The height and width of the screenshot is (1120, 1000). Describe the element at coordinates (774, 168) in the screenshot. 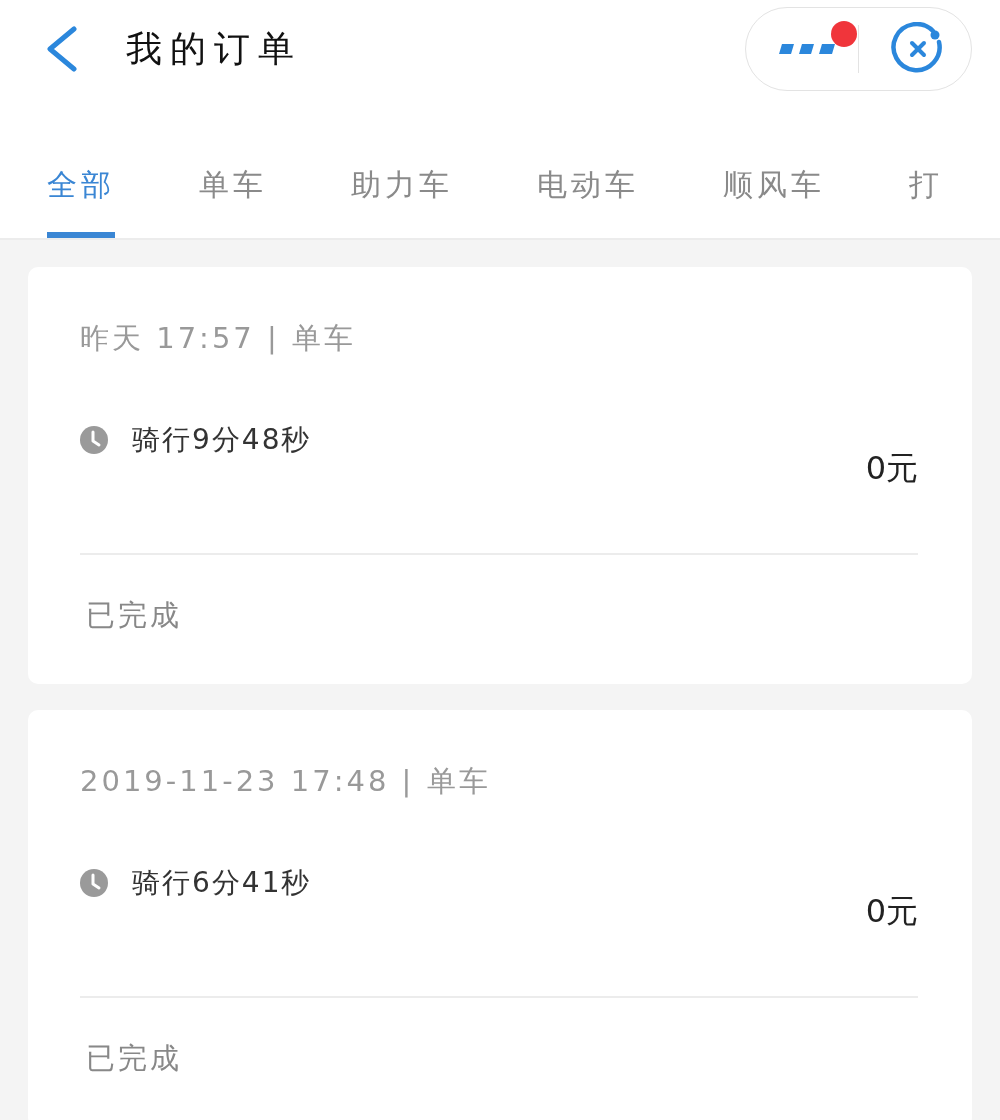

I see `category-tab: 顺风车` at that location.